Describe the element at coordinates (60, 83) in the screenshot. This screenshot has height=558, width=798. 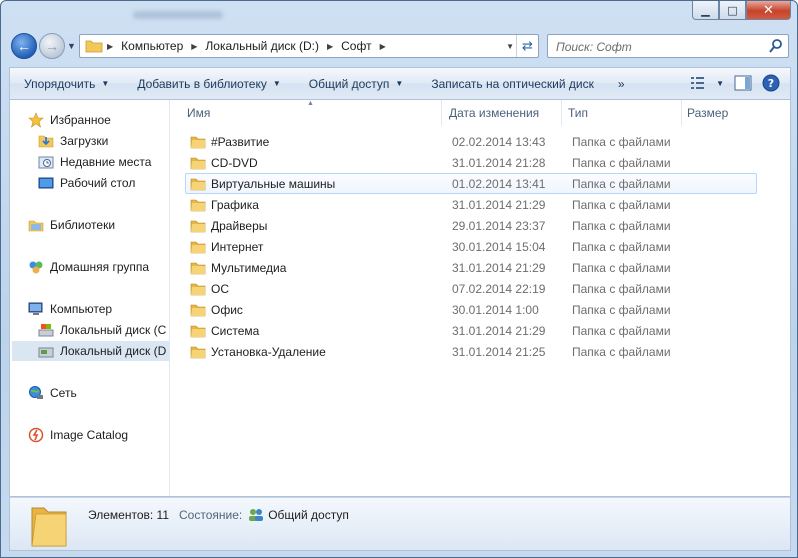
I see `organize-label: Упорядочить` at that location.